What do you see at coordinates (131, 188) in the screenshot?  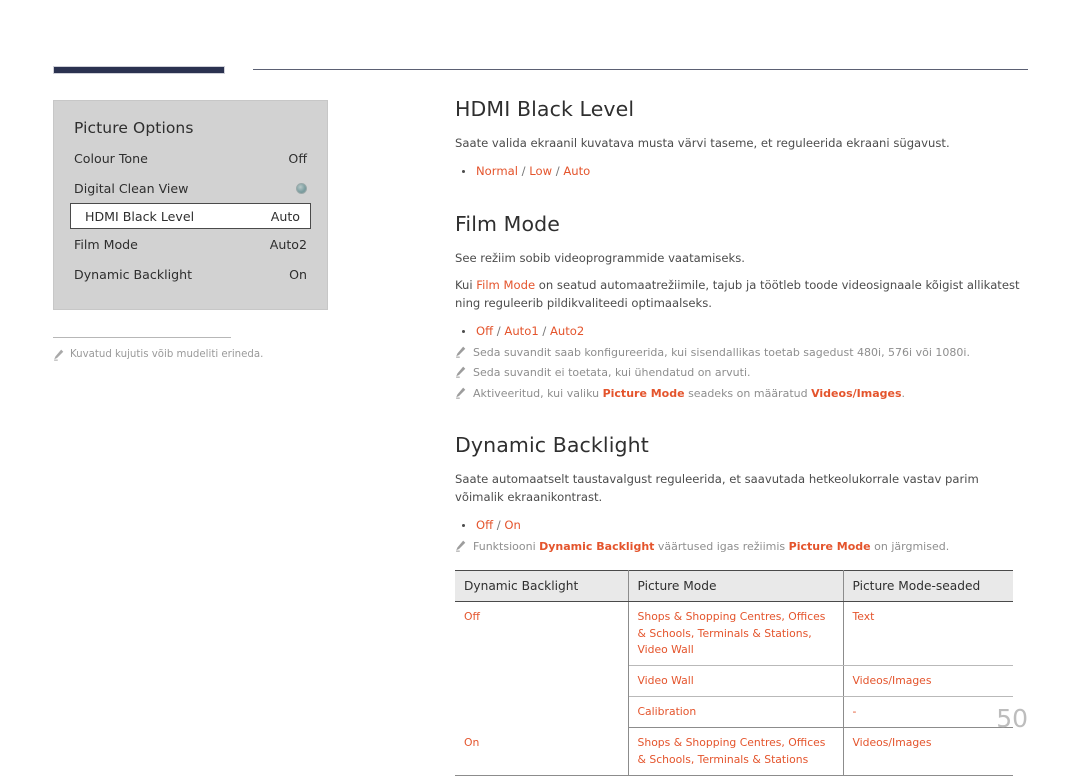 I see `osd-row-label: Digital Clean View` at bounding box center [131, 188].